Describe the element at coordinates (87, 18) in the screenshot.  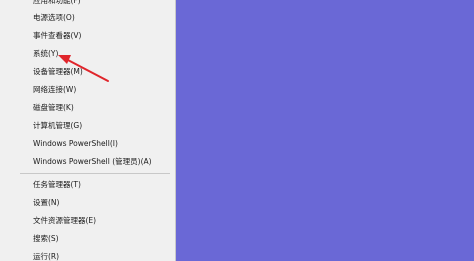
I see `menu-item-power-options: 电源选项(O)` at that location.